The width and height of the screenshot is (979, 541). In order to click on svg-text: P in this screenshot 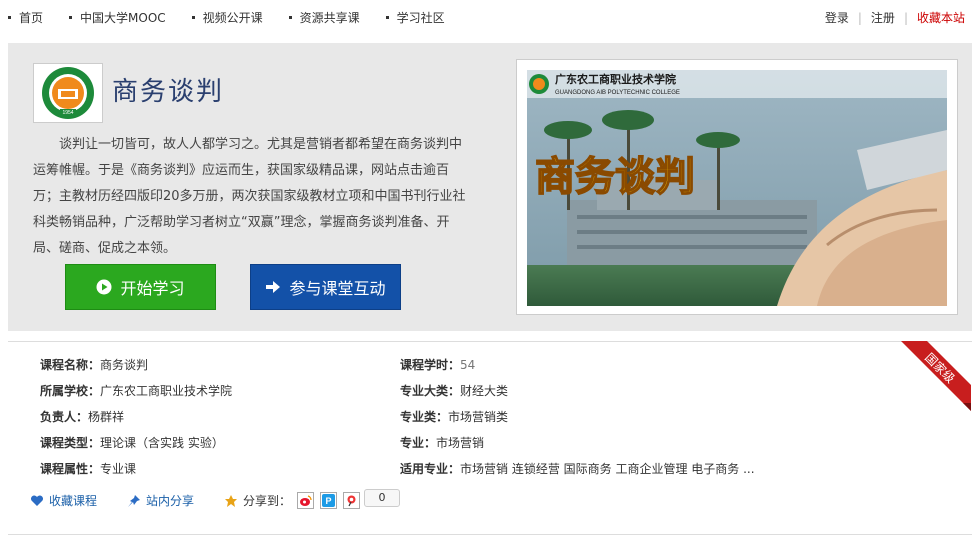, I will do `click(329, 501)`.